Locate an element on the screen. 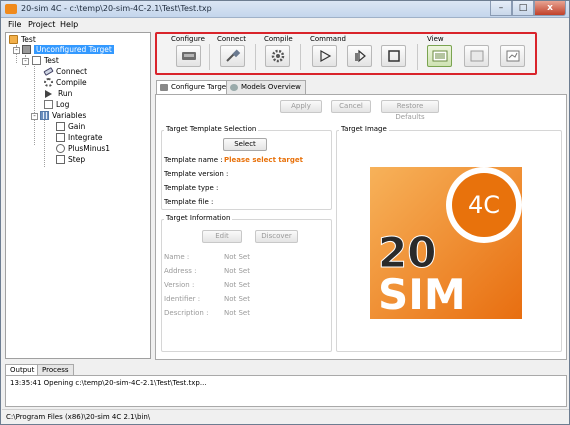  tree-connect-label: Connect is located at coordinates (72, 71).